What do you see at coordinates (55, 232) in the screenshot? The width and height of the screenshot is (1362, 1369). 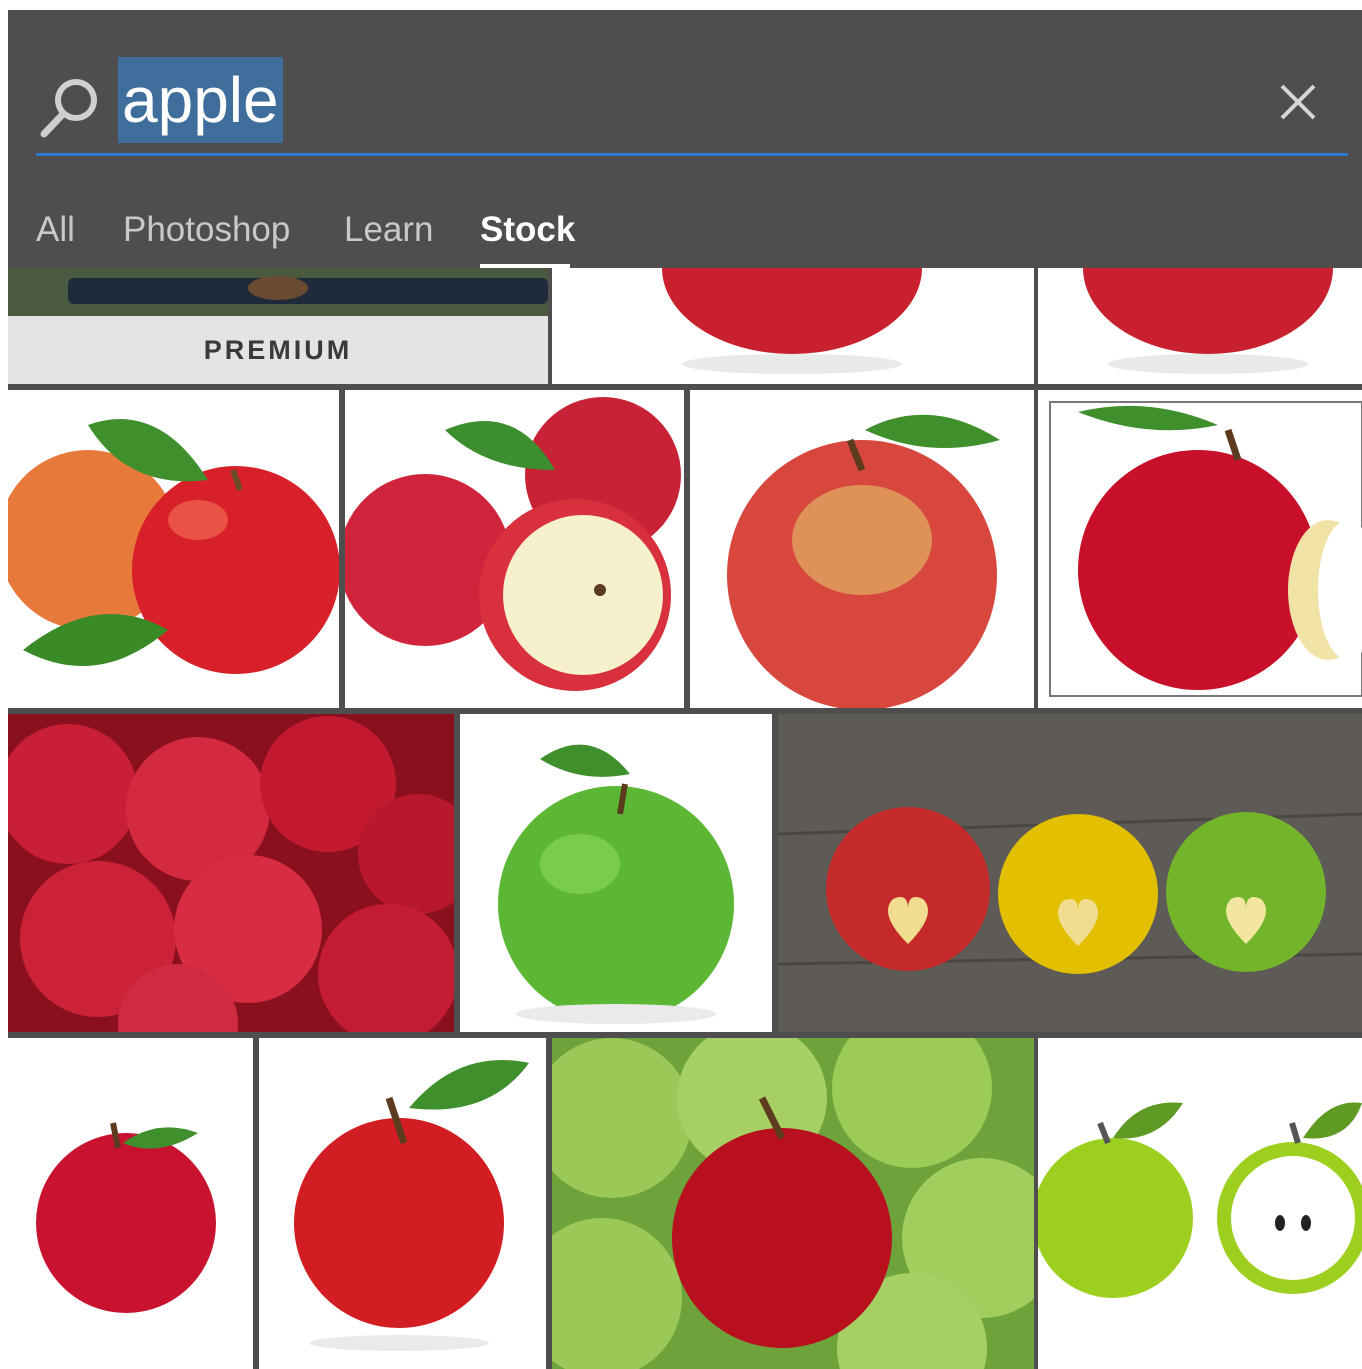 I see `tab-all: All` at bounding box center [55, 232].